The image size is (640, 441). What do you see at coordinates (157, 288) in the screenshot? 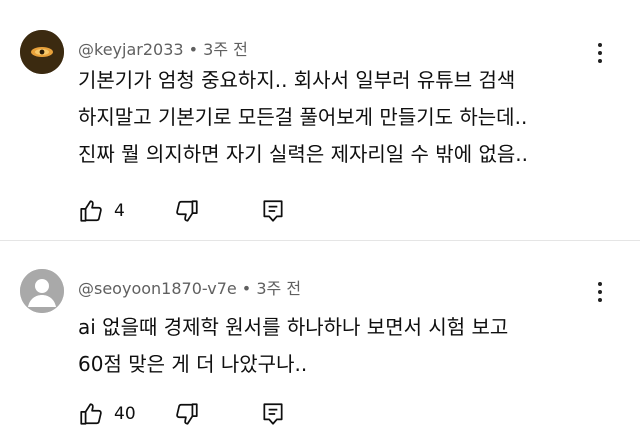
I see `comment-author: @seoyoon1870-v7e` at bounding box center [157, 288].